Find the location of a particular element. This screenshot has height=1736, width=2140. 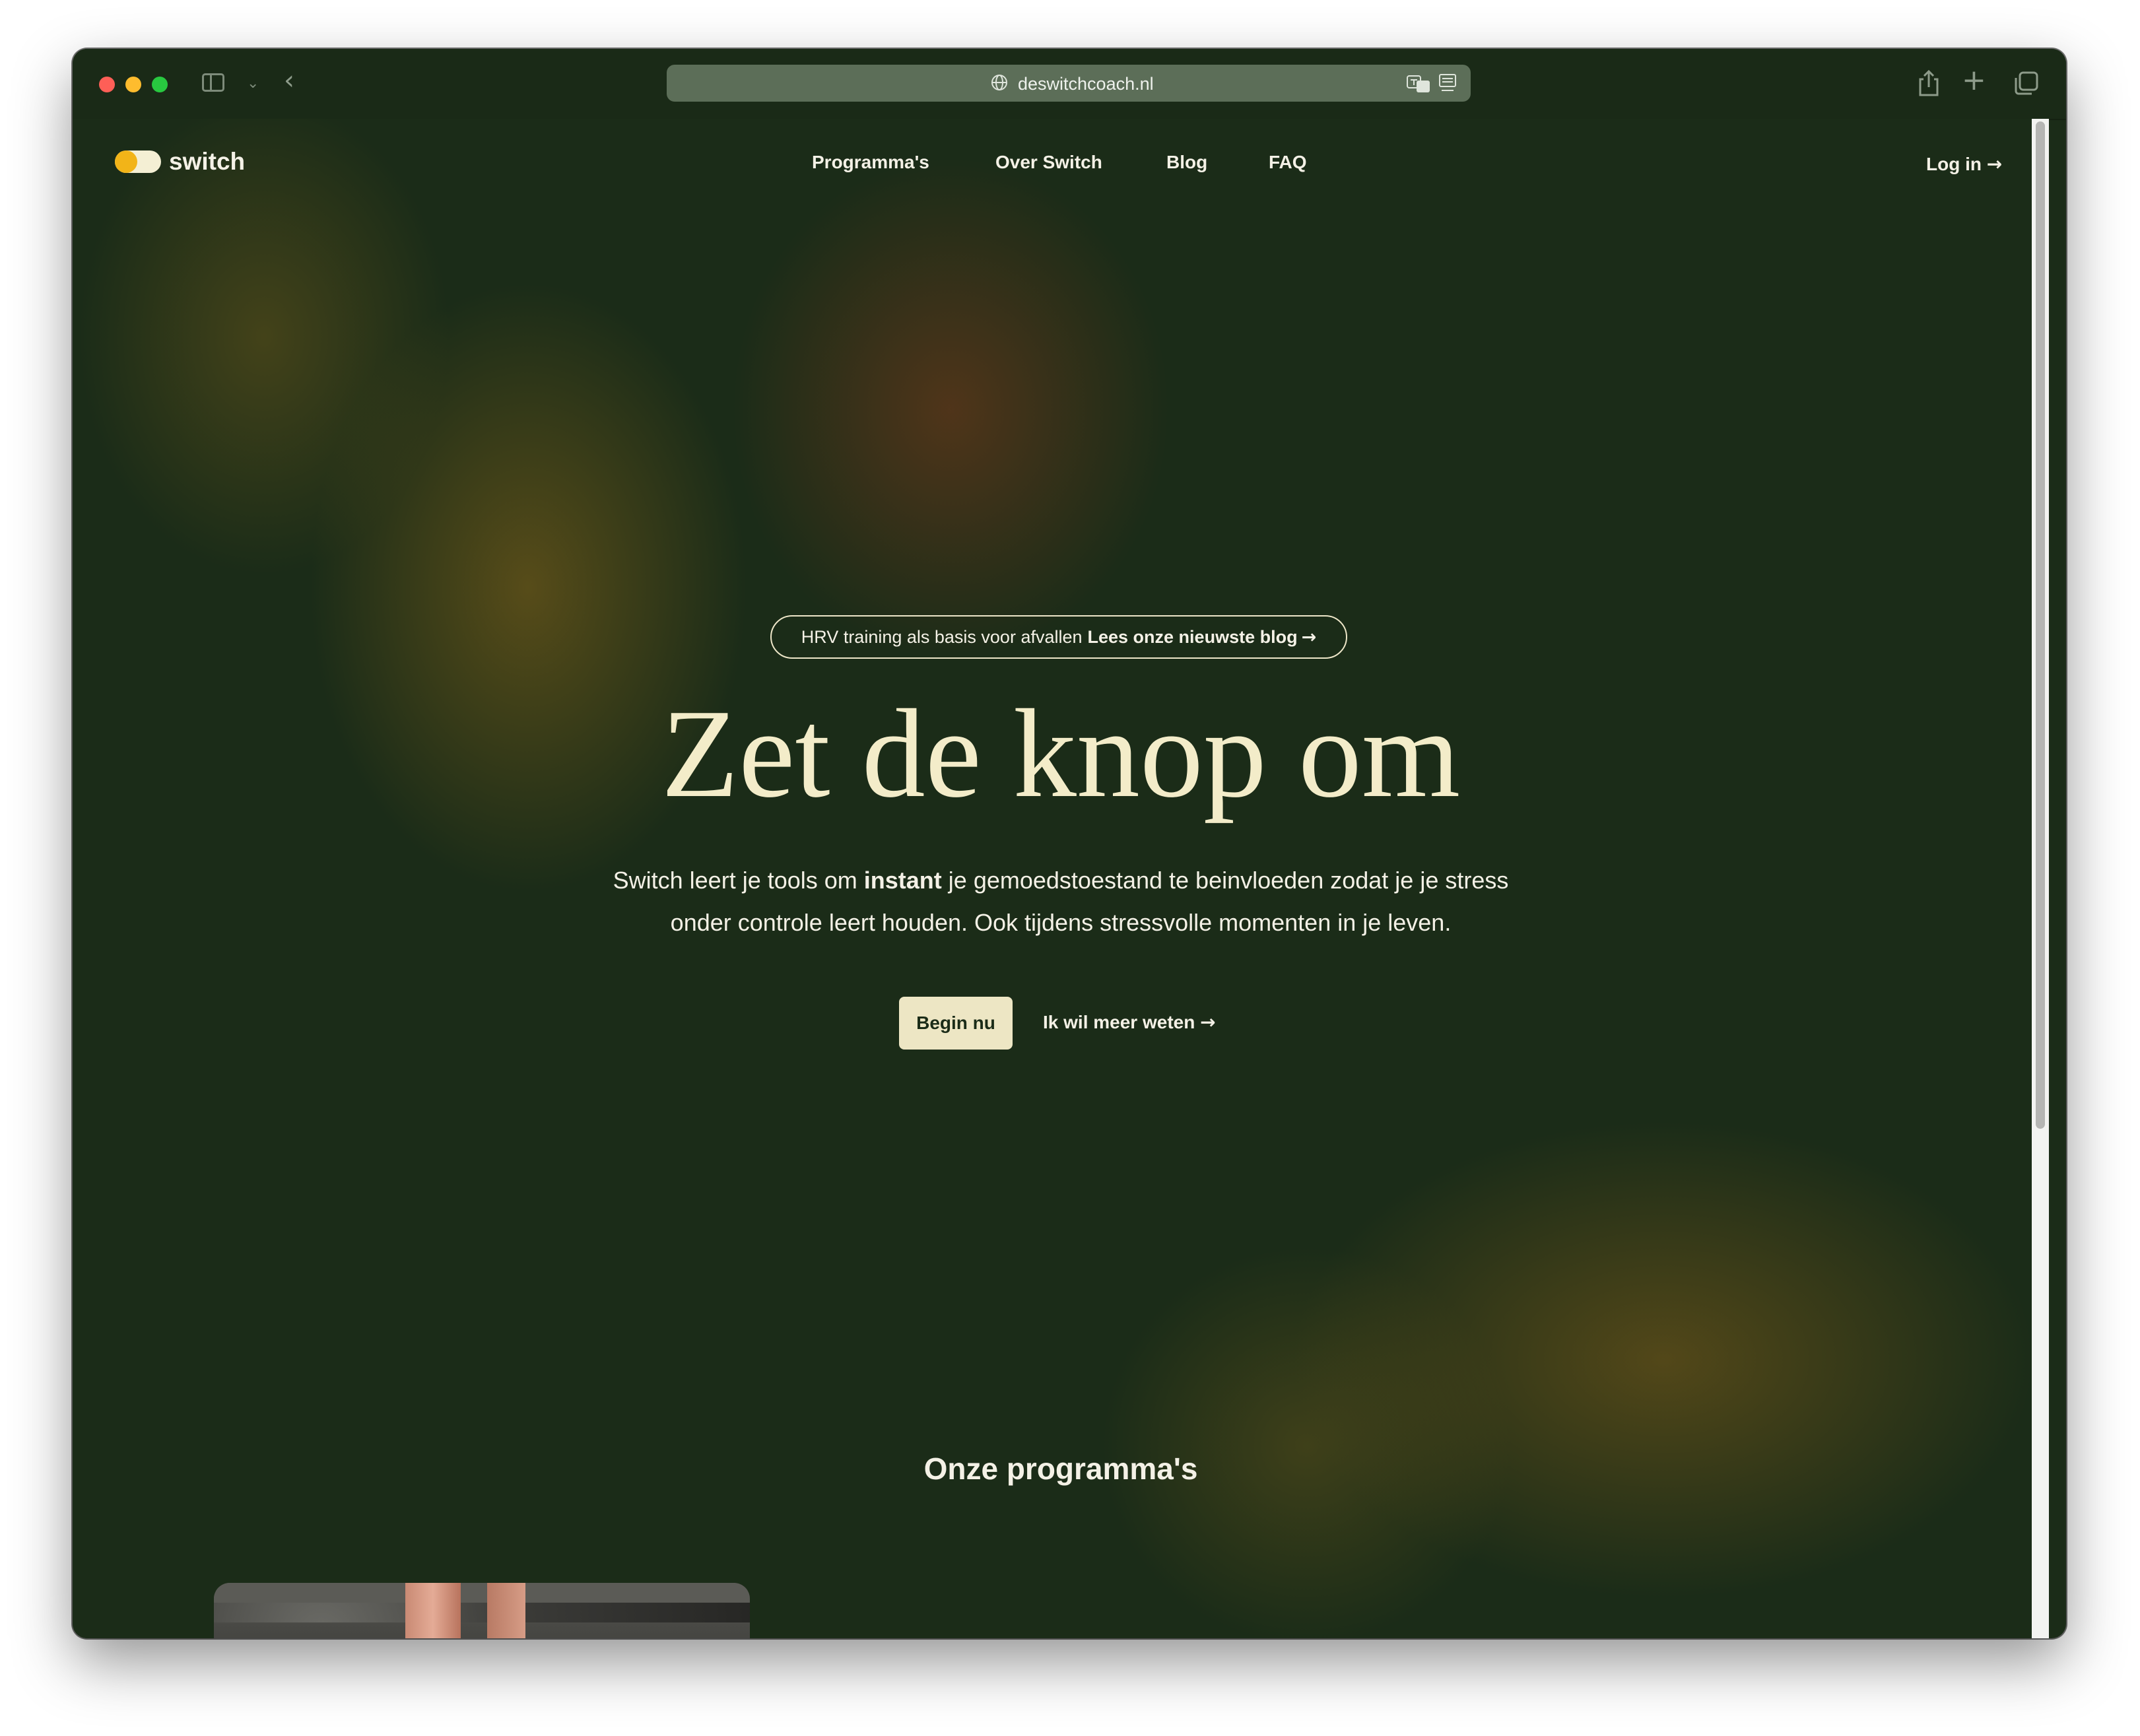

back-icon: ‹ is located at coordinates (289, 80).